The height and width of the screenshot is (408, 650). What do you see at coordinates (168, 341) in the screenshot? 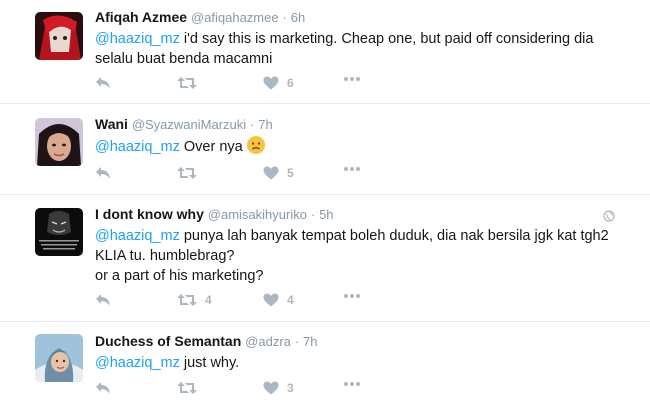
I see `author-name: Duchess of Semantan` at bounding box center [168, 341].